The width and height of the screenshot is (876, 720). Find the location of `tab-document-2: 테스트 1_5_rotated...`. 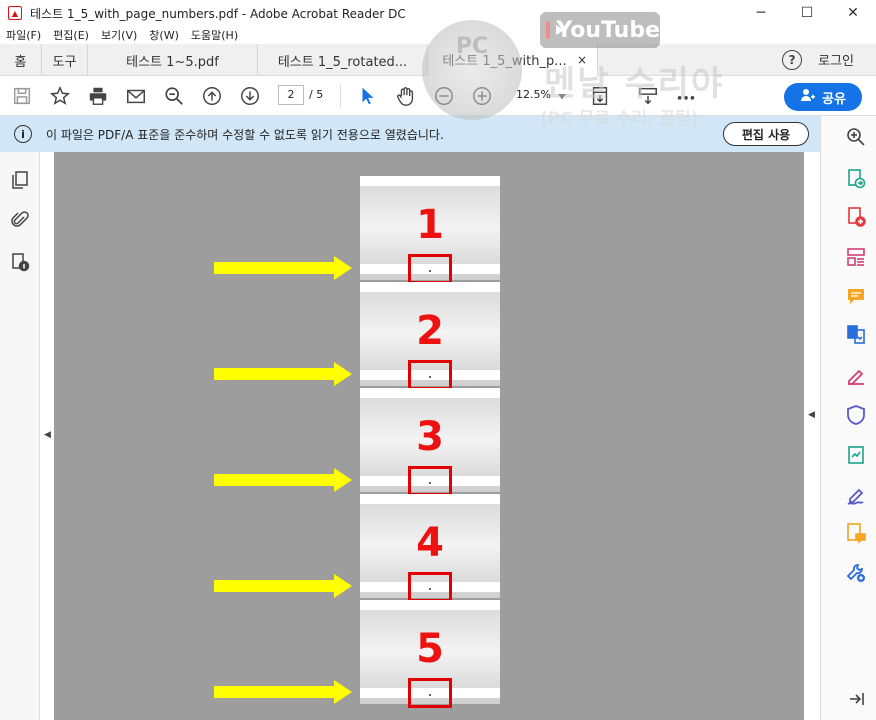

tab-document-2: 테스트 1_5_rotated... is located at coordinates (343, 60).